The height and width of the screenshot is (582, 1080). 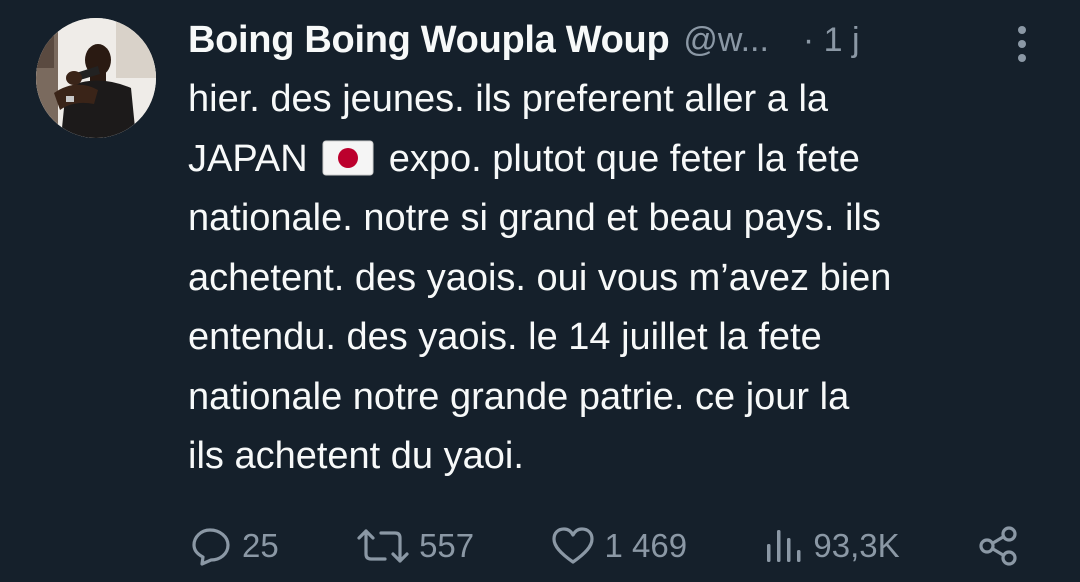 I want to click on avatar-photo, so click(x=96, y=78).